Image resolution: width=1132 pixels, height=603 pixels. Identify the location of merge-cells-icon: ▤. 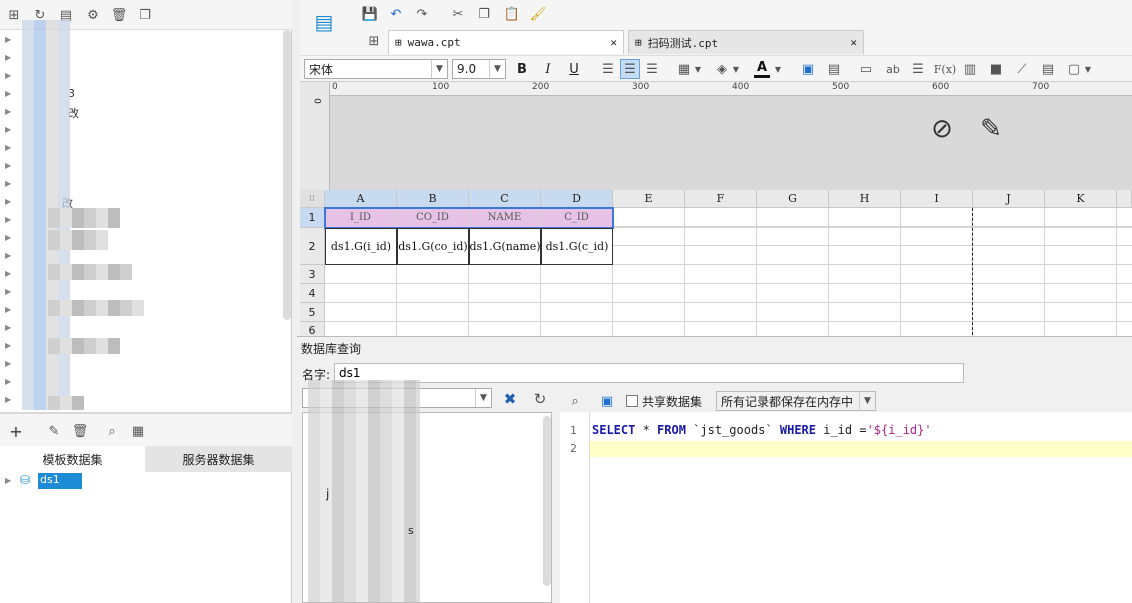
(834, 69).